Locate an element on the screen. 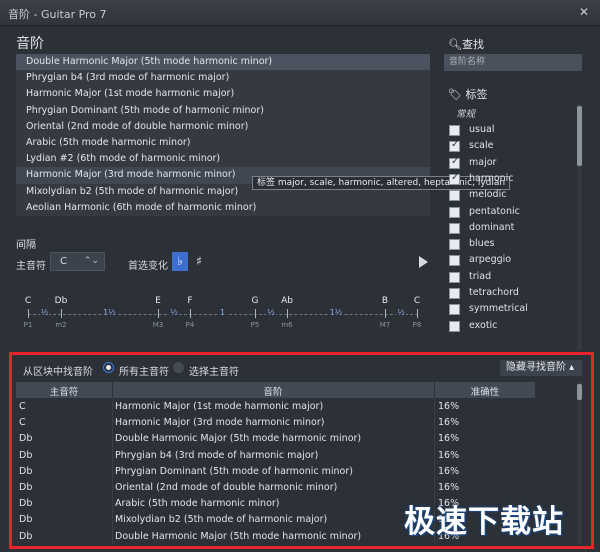  note-name: Db is located at coordinates (61, 301).